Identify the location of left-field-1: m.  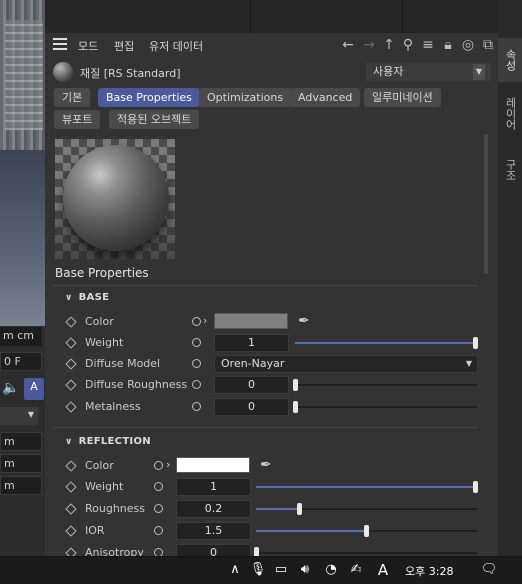
(21, 441).